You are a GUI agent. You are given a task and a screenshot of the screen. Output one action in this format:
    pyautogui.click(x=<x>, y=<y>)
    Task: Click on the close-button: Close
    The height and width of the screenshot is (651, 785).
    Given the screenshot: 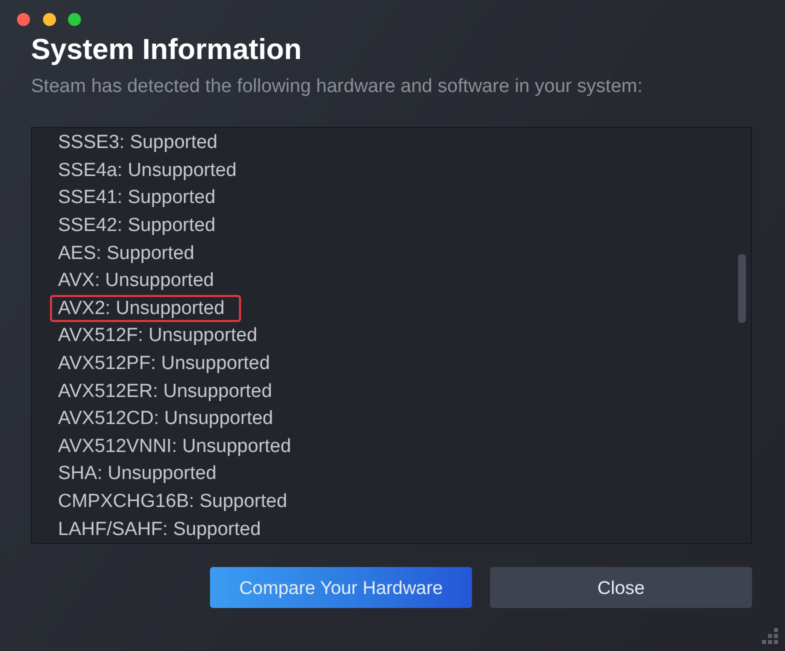 What is the action you would take?
    pyautogui.click(x=621, y=587)
    